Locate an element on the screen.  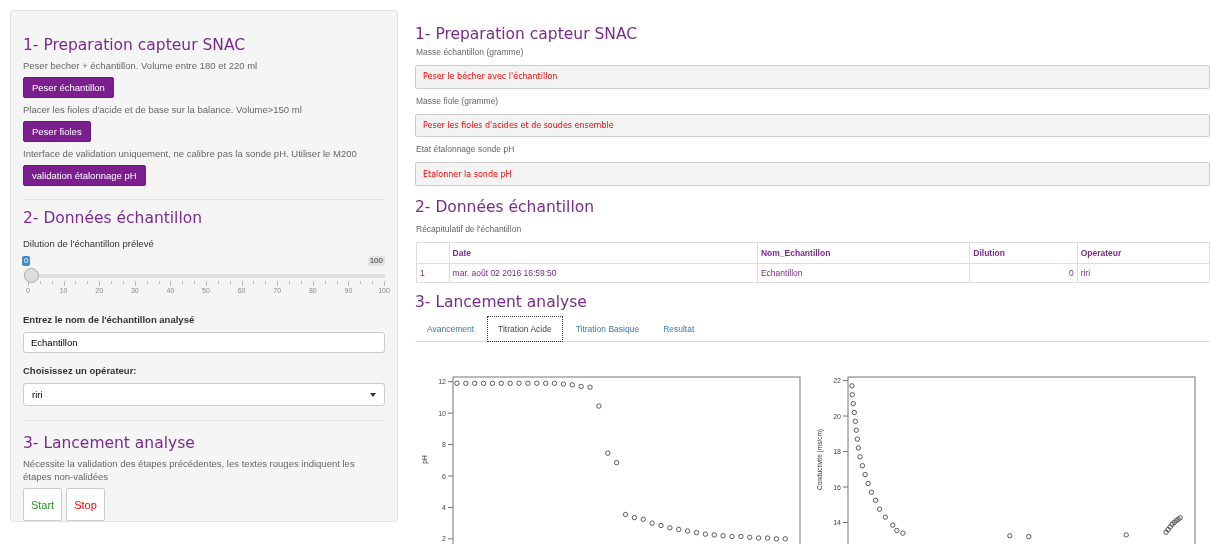
table-cell: mar. août 02 2016 16:59:50 is located at coordinates (603, 273).